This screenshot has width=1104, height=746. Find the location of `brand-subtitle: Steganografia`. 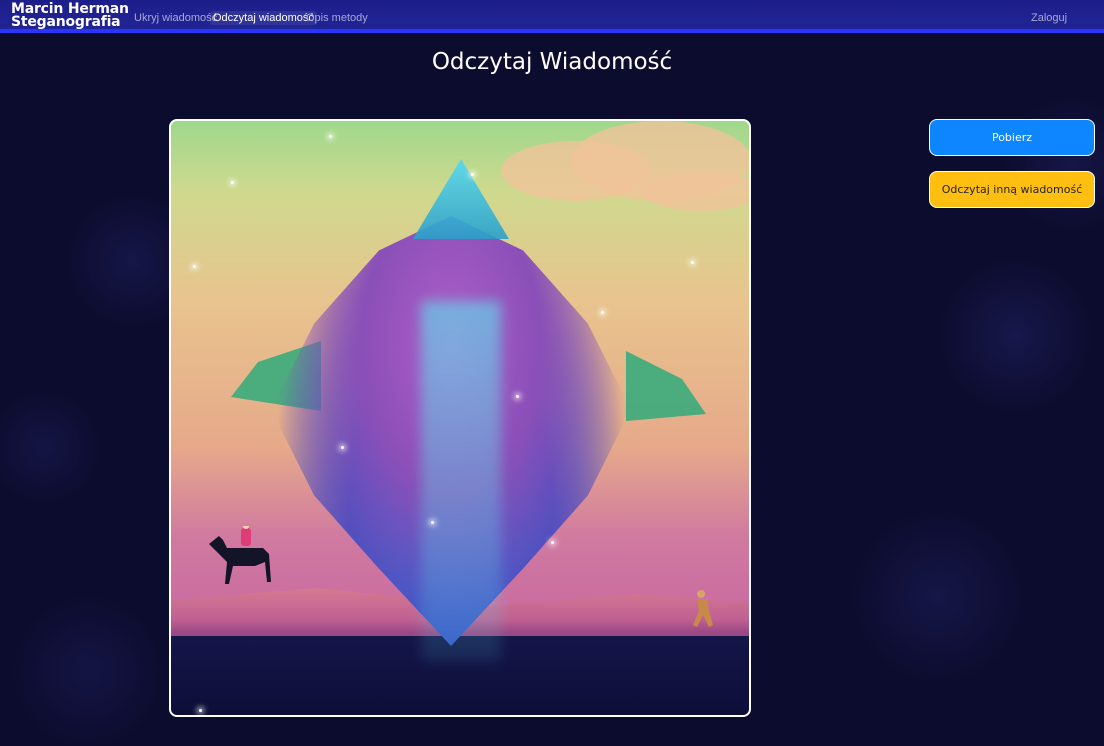

brand-subtitle: Steganografia is located at coordinates (66, 22).